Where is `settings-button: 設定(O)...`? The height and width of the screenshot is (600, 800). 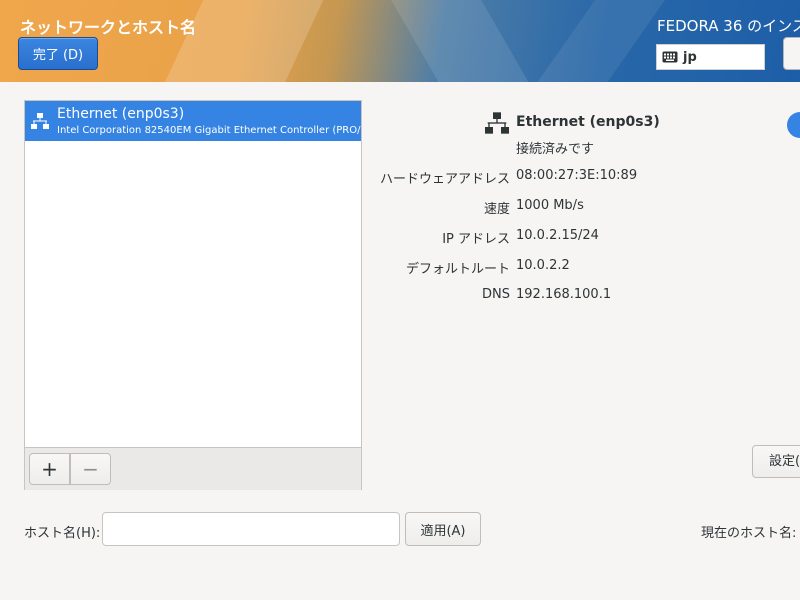 settings-button: 設定(O)... is located at coordinates (776, 461).